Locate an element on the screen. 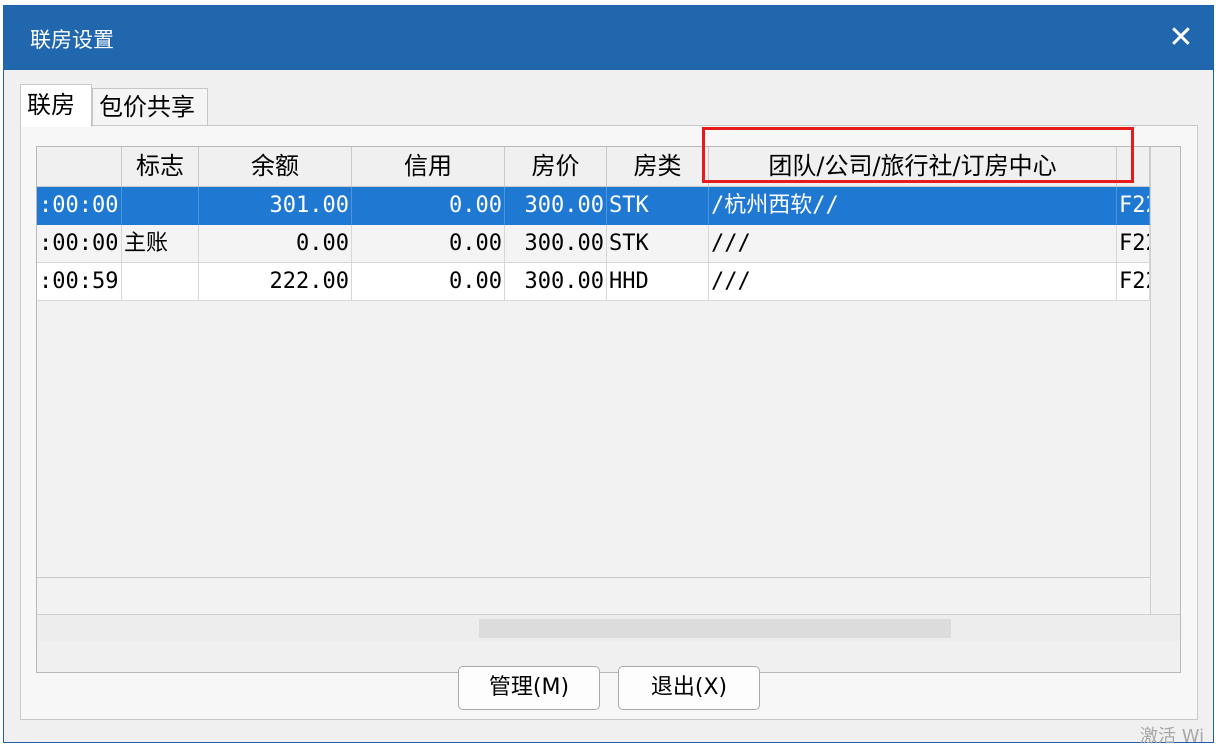 The width and height of the screenshot is (1219, 746). vertical-scrollbar is located at coordinates (1165, 380).